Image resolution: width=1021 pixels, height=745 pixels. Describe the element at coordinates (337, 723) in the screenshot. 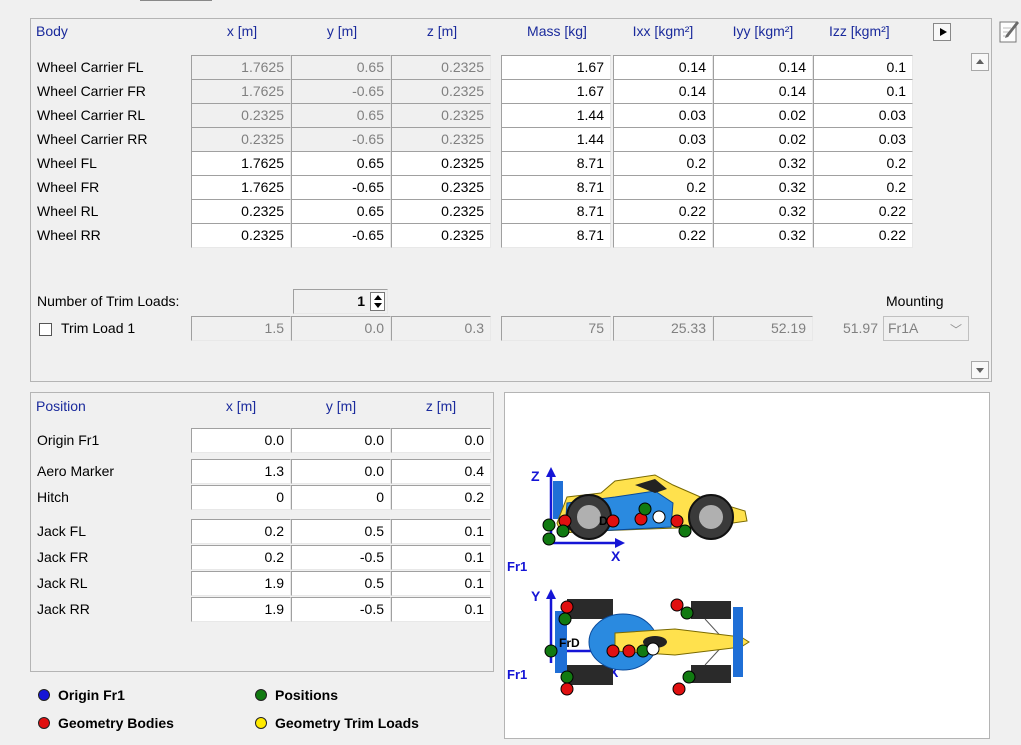

I see `legend-geometry-trim-loads: Geometry Trim Loads` at that location.